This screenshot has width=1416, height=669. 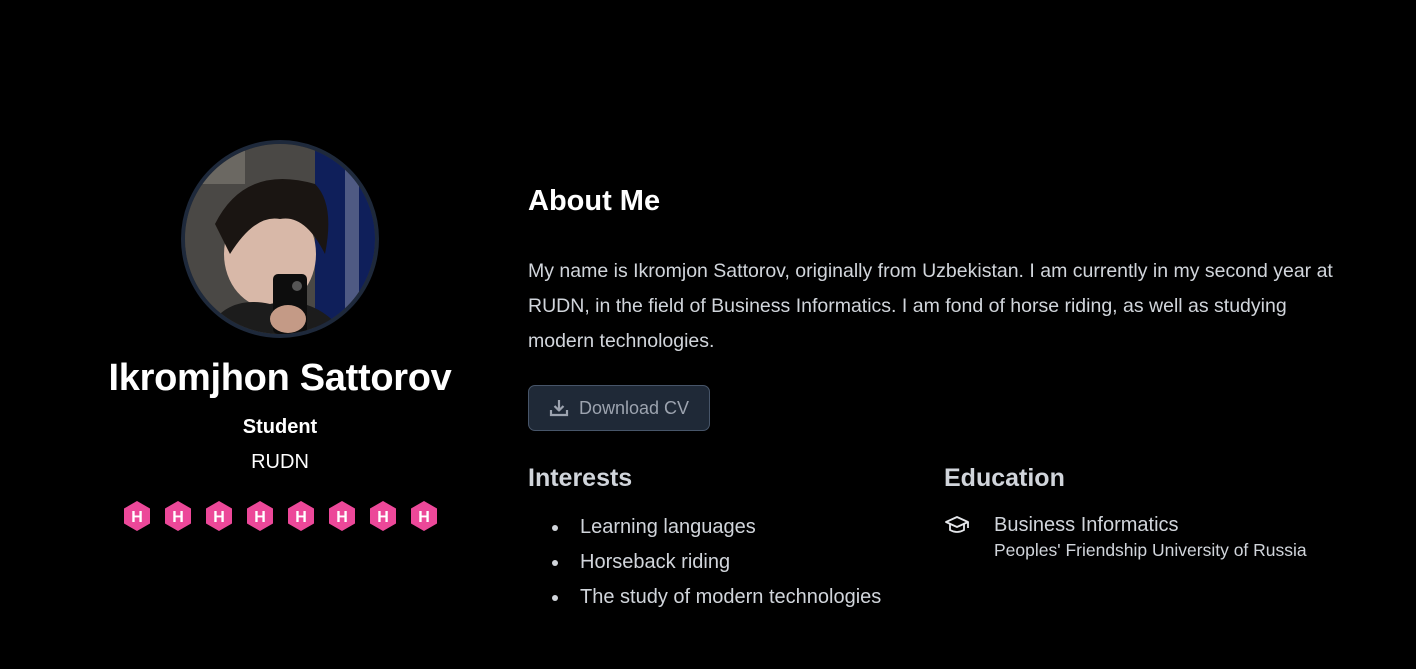 I want to click on interest-label: The study of modern technologies, so click(x=731, y=597).